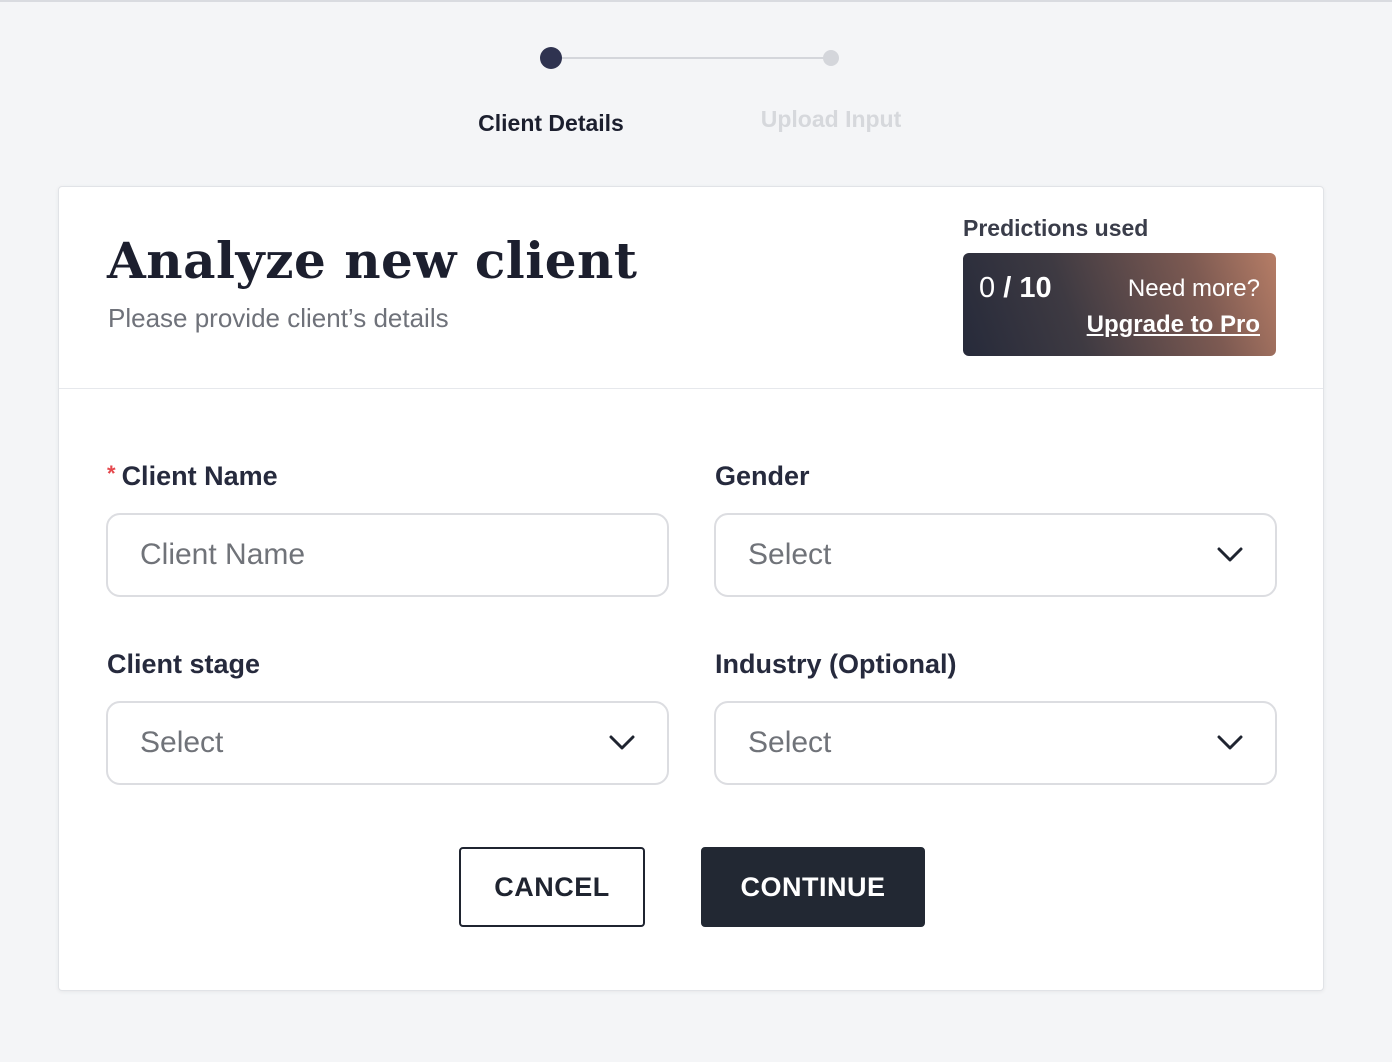 The width and height of the screenshot is (1392, 1062). What do you see at coordinates (831, 119) in the screenshot?
I see `step-label-upload-input: Upload Input` at bounding box center [831, 119].